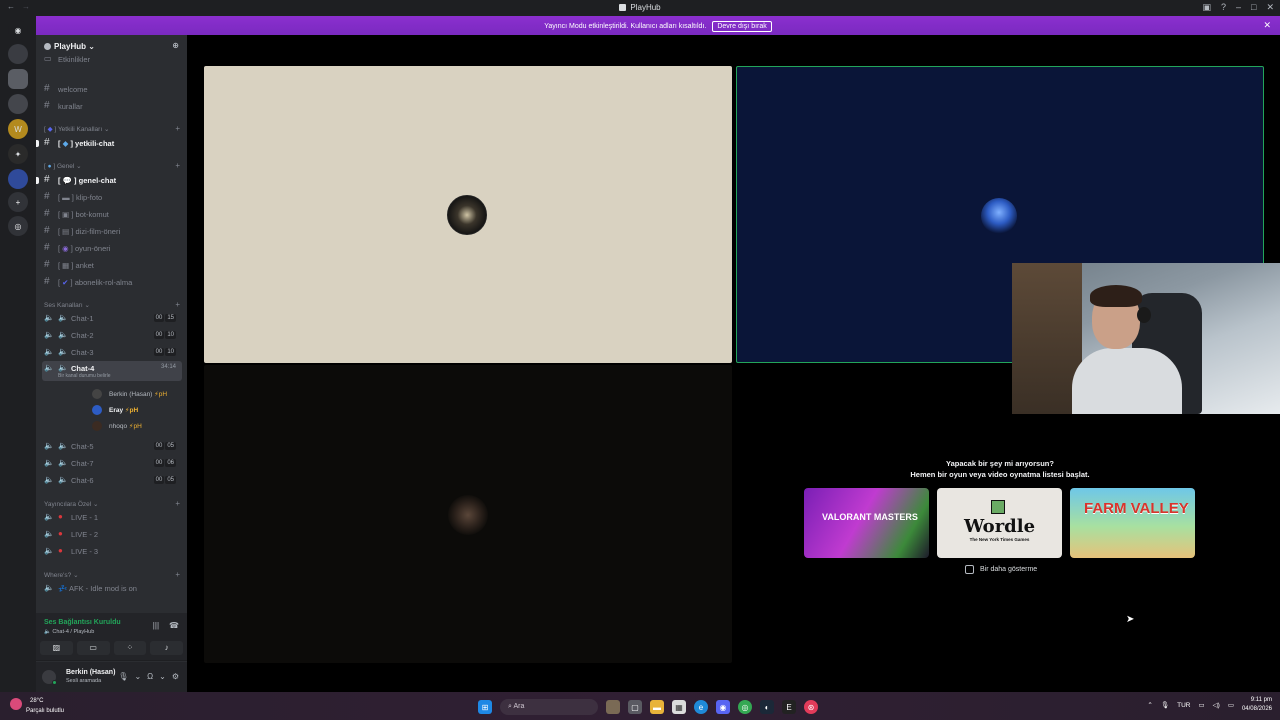  What do you see at coordinates (1149, 705) in the screenshot?
I see `chevron-up-icon: ⌃` at bounding box center [1149, 705].